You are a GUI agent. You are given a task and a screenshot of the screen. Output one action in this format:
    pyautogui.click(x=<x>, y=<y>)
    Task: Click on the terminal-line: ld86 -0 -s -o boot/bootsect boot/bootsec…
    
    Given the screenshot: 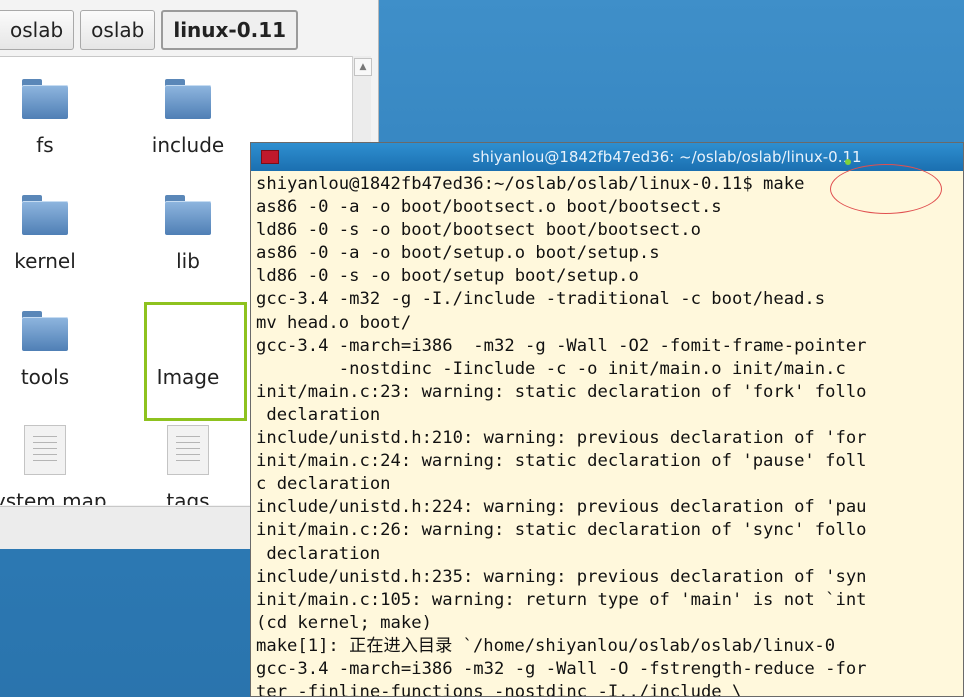 What is the action you would take?
    pyautogui.click(x=478, y=230)
    